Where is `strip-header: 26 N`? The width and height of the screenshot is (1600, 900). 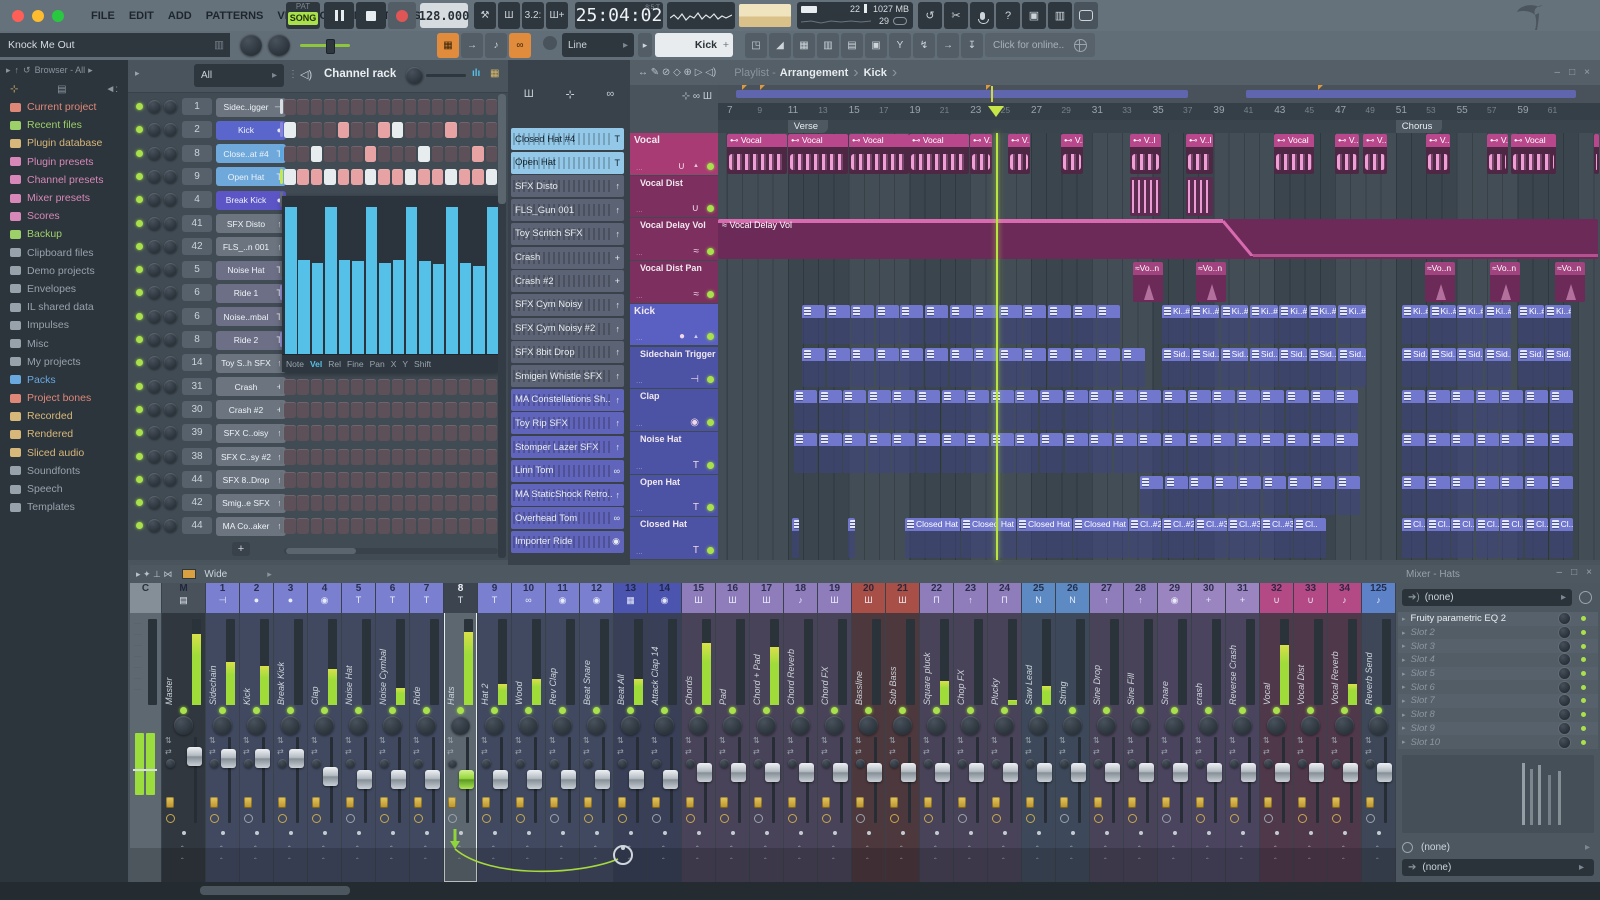
strip-header: 26 N is located at coordinates (1072, 598).